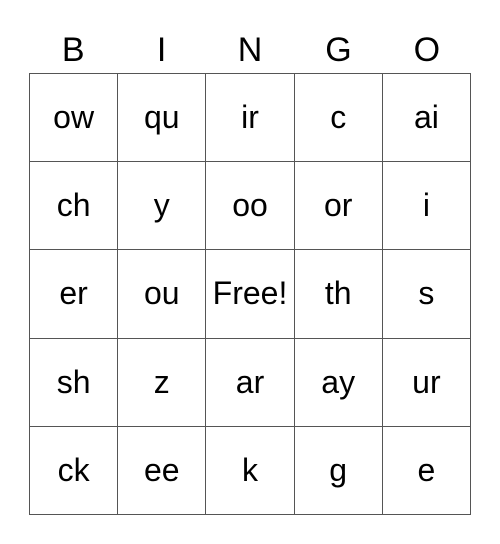 This screenshot has height=544, width=500. What do you see at coordinates (73, 50) in the screenshot?
I see `header-letter-b: B` at bounding box center [73, 50].